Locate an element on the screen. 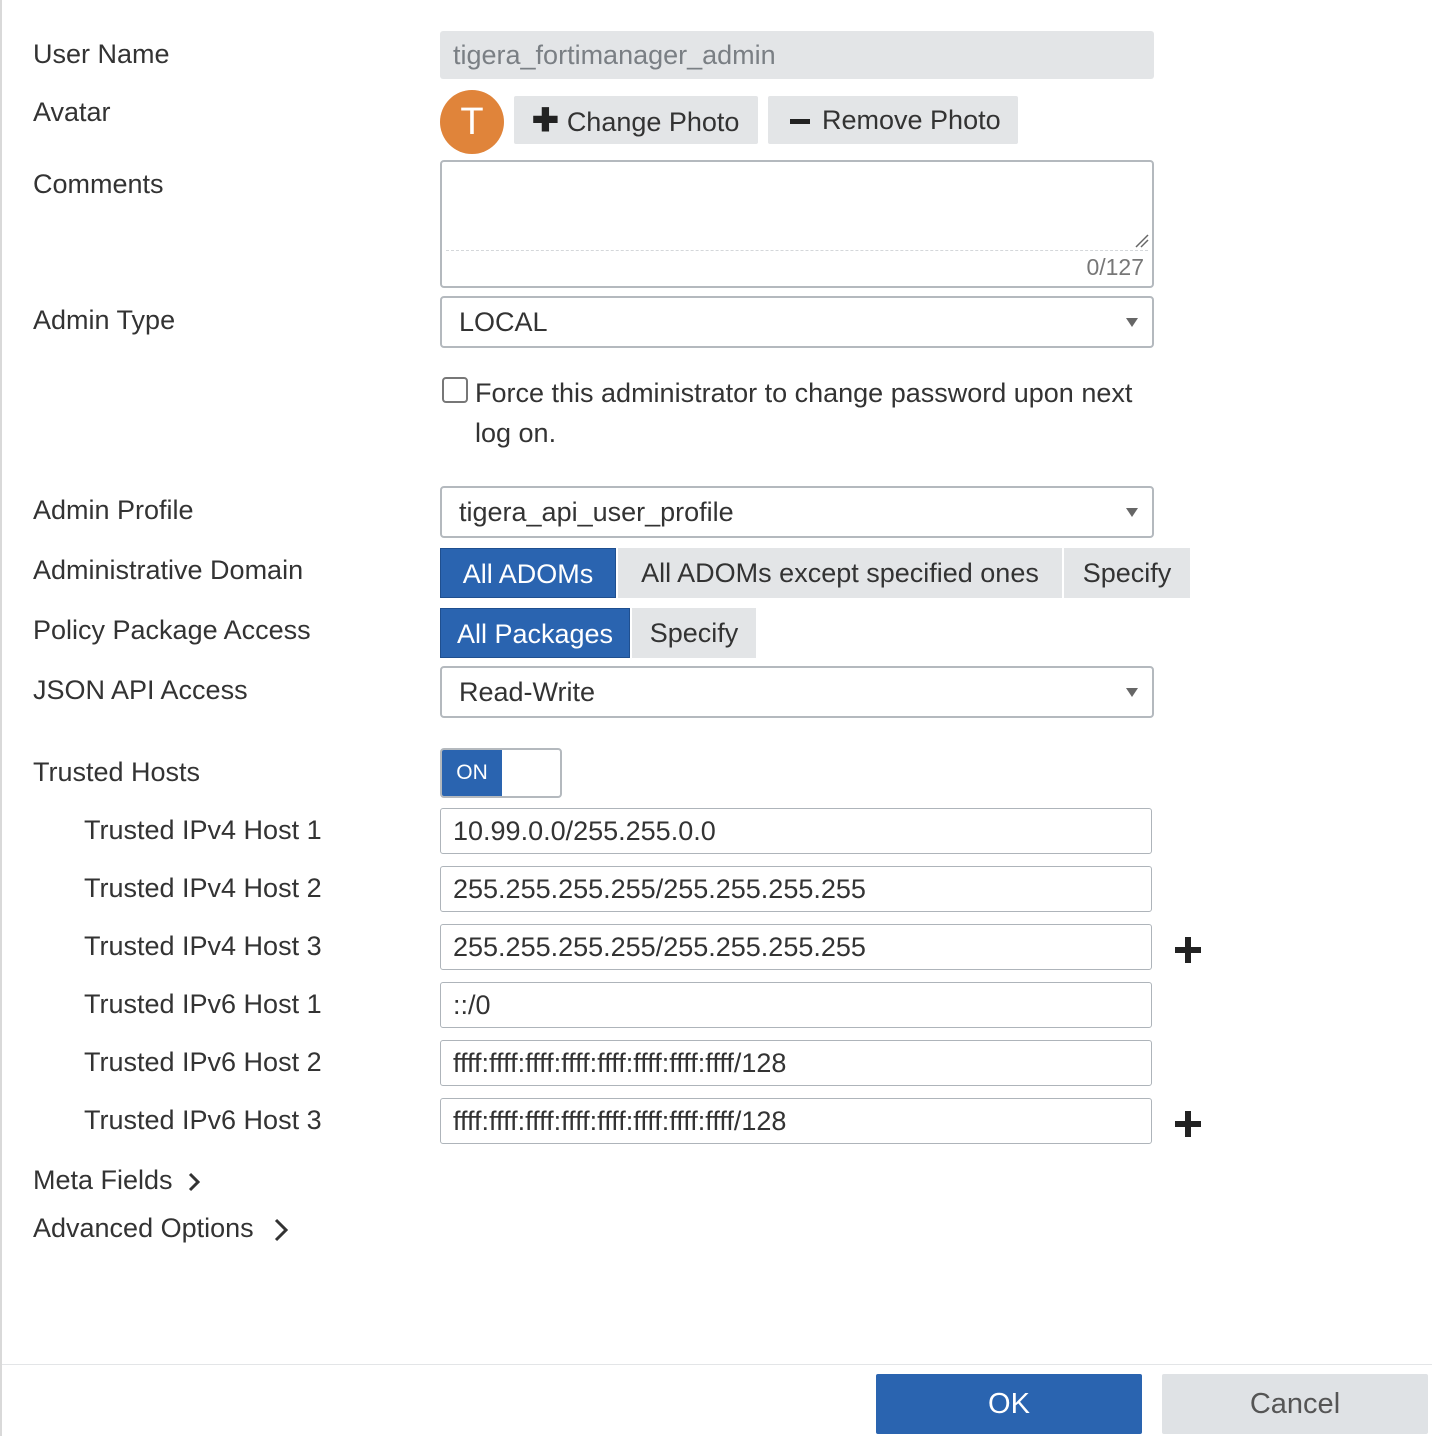 The image size is (1432, 1436). dialog-left-border is located at coordinates (1, 718).